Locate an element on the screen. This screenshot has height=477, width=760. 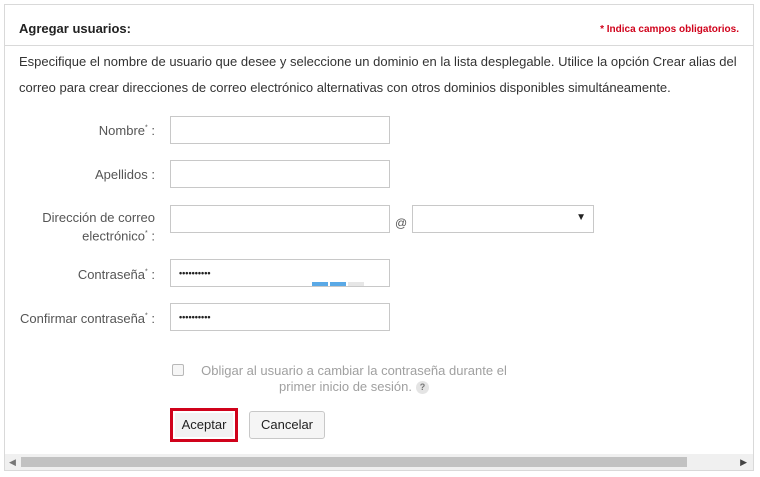
confirm-password-mask: •••••••••• is located at coordinates (195, 317).